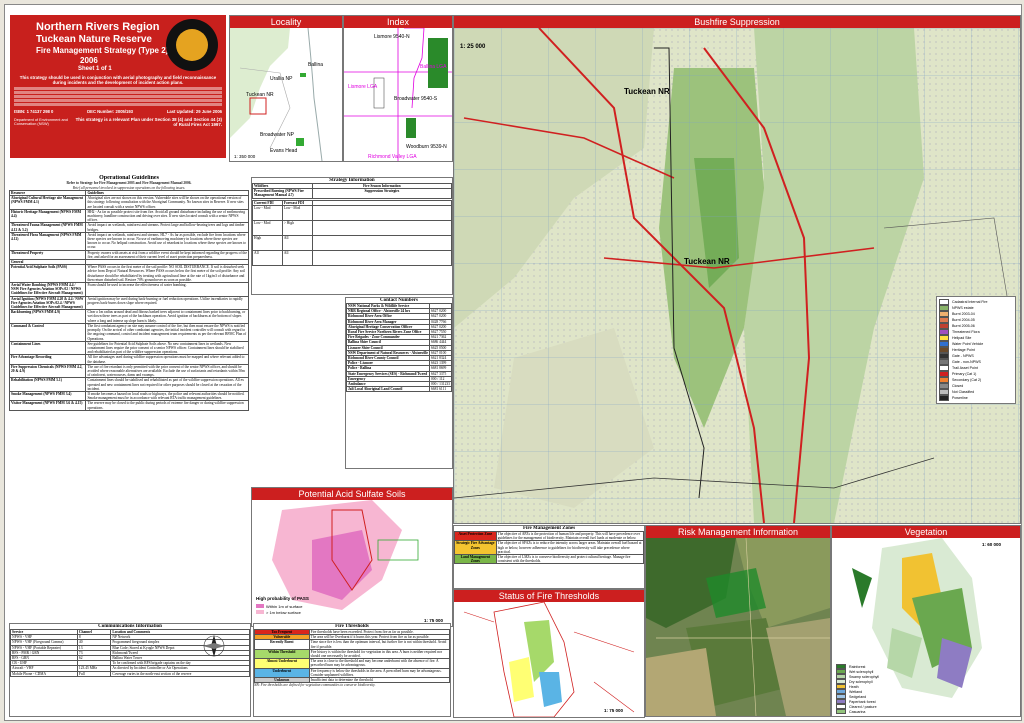 The width and height of the screenshot is (1024, 723). What do you see at coordinates (549, 659) in the screenshot?
I see `status-map: 1: 75 000` at bounding box center [549, 659].